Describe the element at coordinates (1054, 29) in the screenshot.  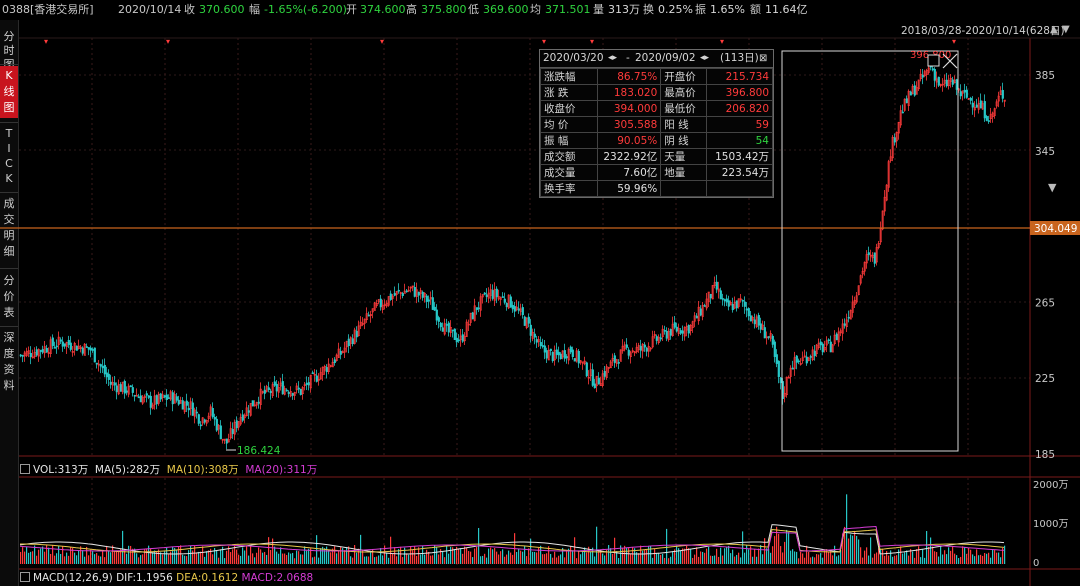
I see `chevron-up-icon: ▲` at that location.